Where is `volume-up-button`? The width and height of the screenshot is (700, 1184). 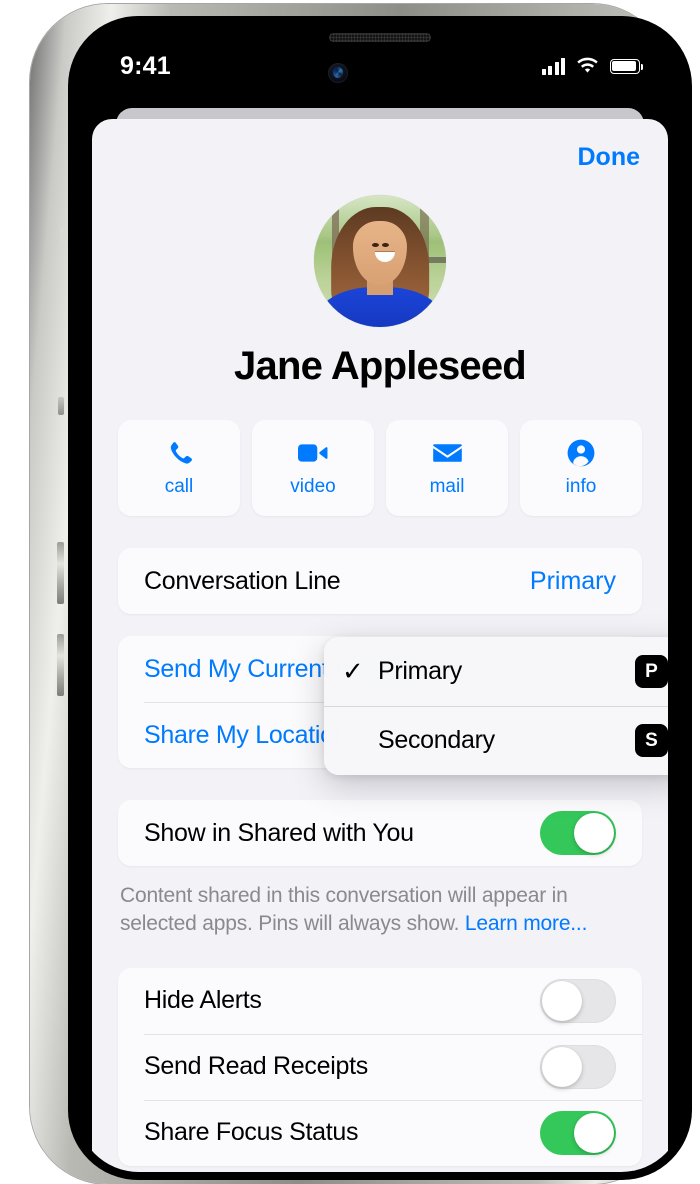
volume-up-button is located at coordinates (60, 573).